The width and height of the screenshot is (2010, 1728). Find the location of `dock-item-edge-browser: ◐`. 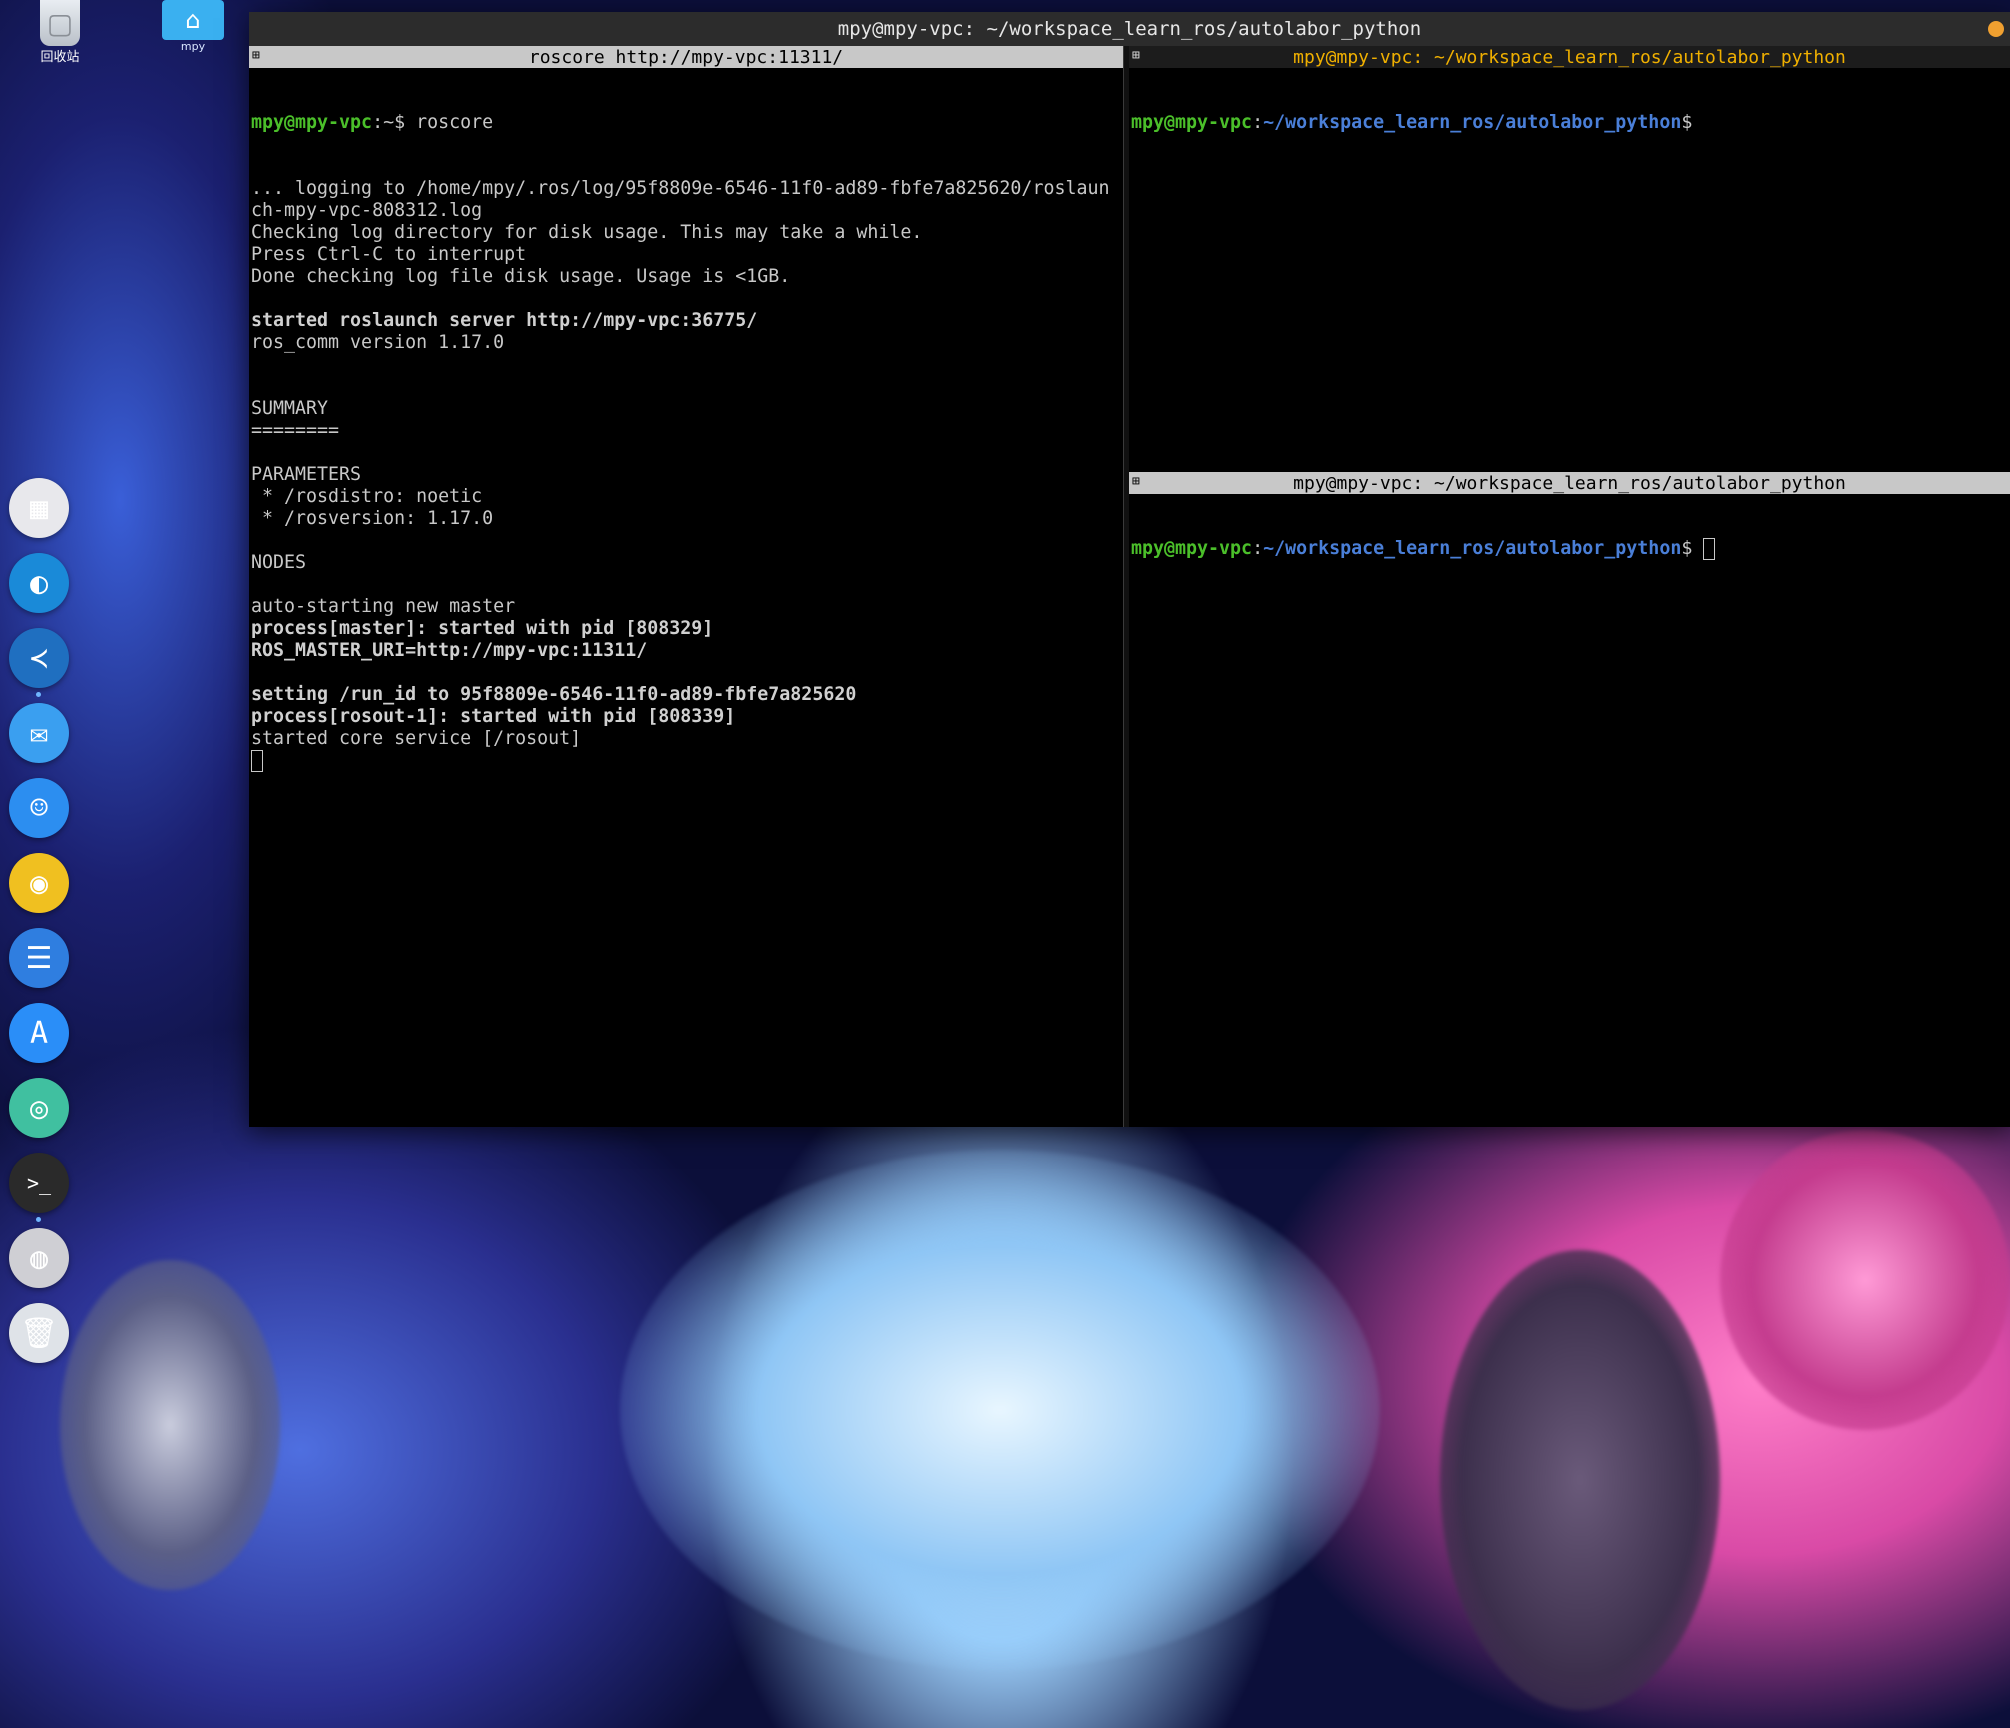

dock-item-edge-browser: ◐ is located at coordinates (39, 583).